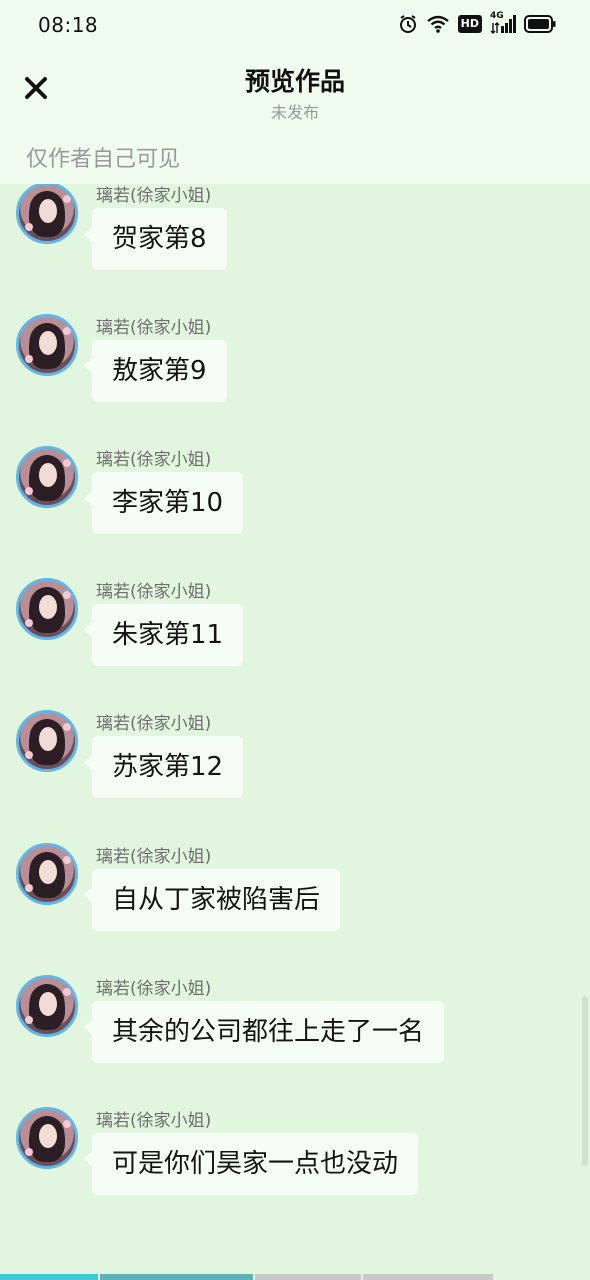  Describe the element at coordinates (163, 503) in the screenshot. I see `message-bubble: 李家第10` at that location.